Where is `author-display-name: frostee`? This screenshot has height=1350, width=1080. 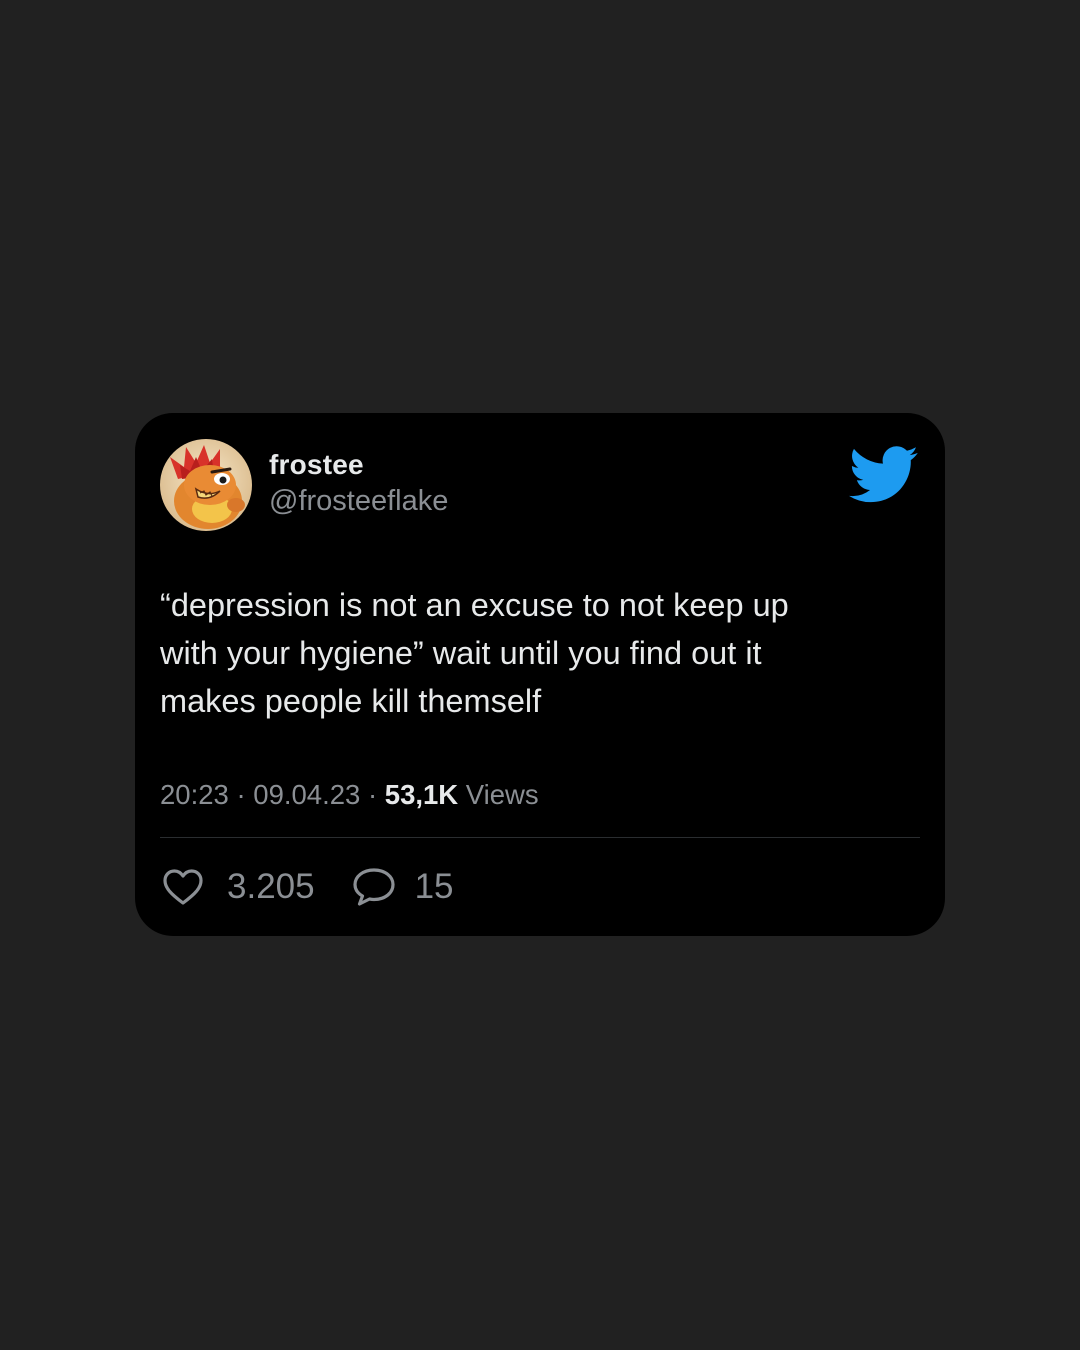
author-display-name: frostee is located at coordinates (316, 465).